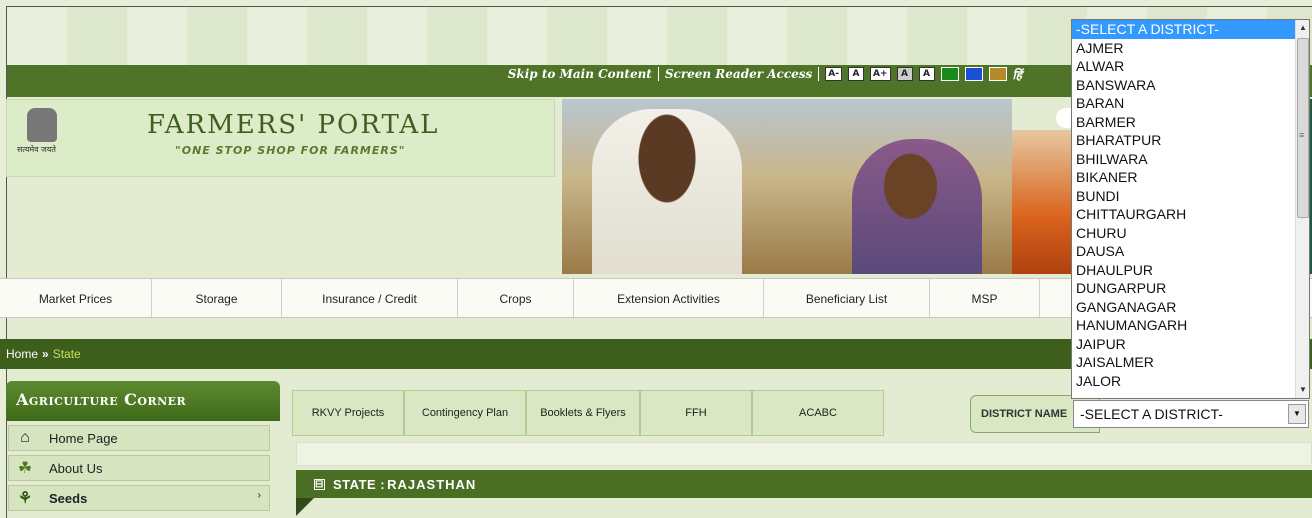 This screenshot has height=518, width=1312. Describe the element at coordinates (516, 299) in the screenshot. I see `nav-crops: Crops` at that location.